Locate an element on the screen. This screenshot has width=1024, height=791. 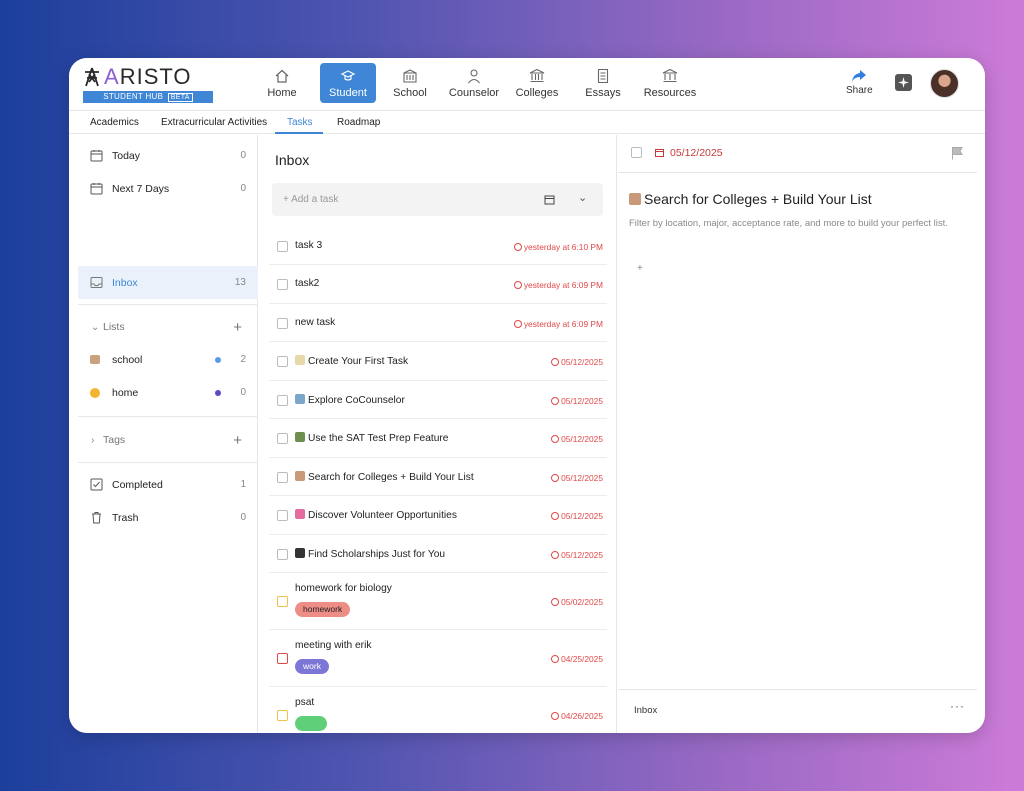
task-row: new task yesterday at 6:09 PM is located at coordinates (438, 323).